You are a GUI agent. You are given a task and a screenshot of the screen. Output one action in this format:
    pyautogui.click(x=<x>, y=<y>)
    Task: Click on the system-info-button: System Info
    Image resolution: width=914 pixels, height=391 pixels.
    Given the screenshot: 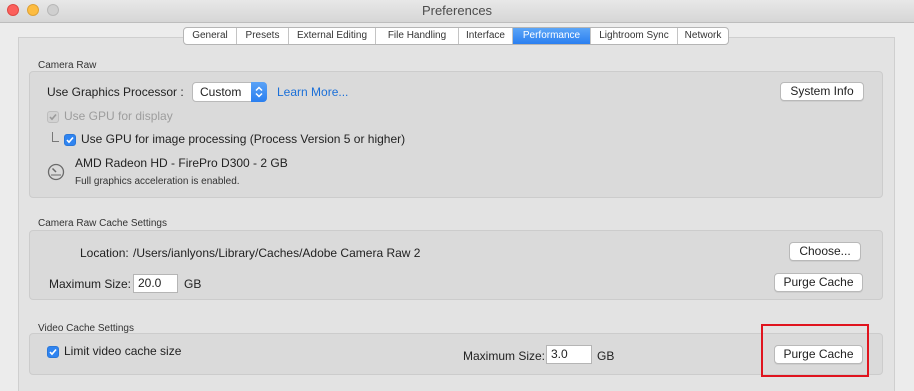 What is the action you would take?
    pyautogui.click(x=822, y=91)
    